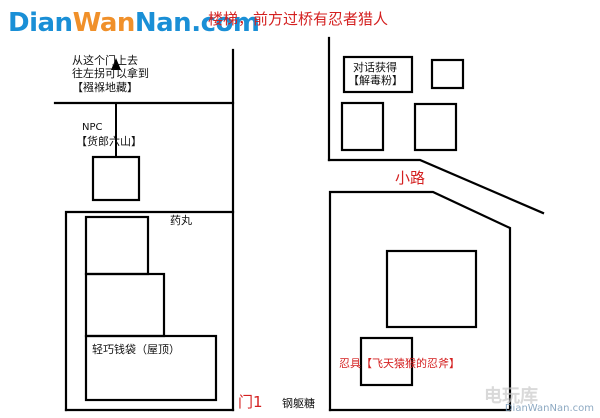 This screenshot has width=600, height=418. Describe the element at coordinates (250, 402) in the screenshot. I see `gate-label: 门1` at that location.